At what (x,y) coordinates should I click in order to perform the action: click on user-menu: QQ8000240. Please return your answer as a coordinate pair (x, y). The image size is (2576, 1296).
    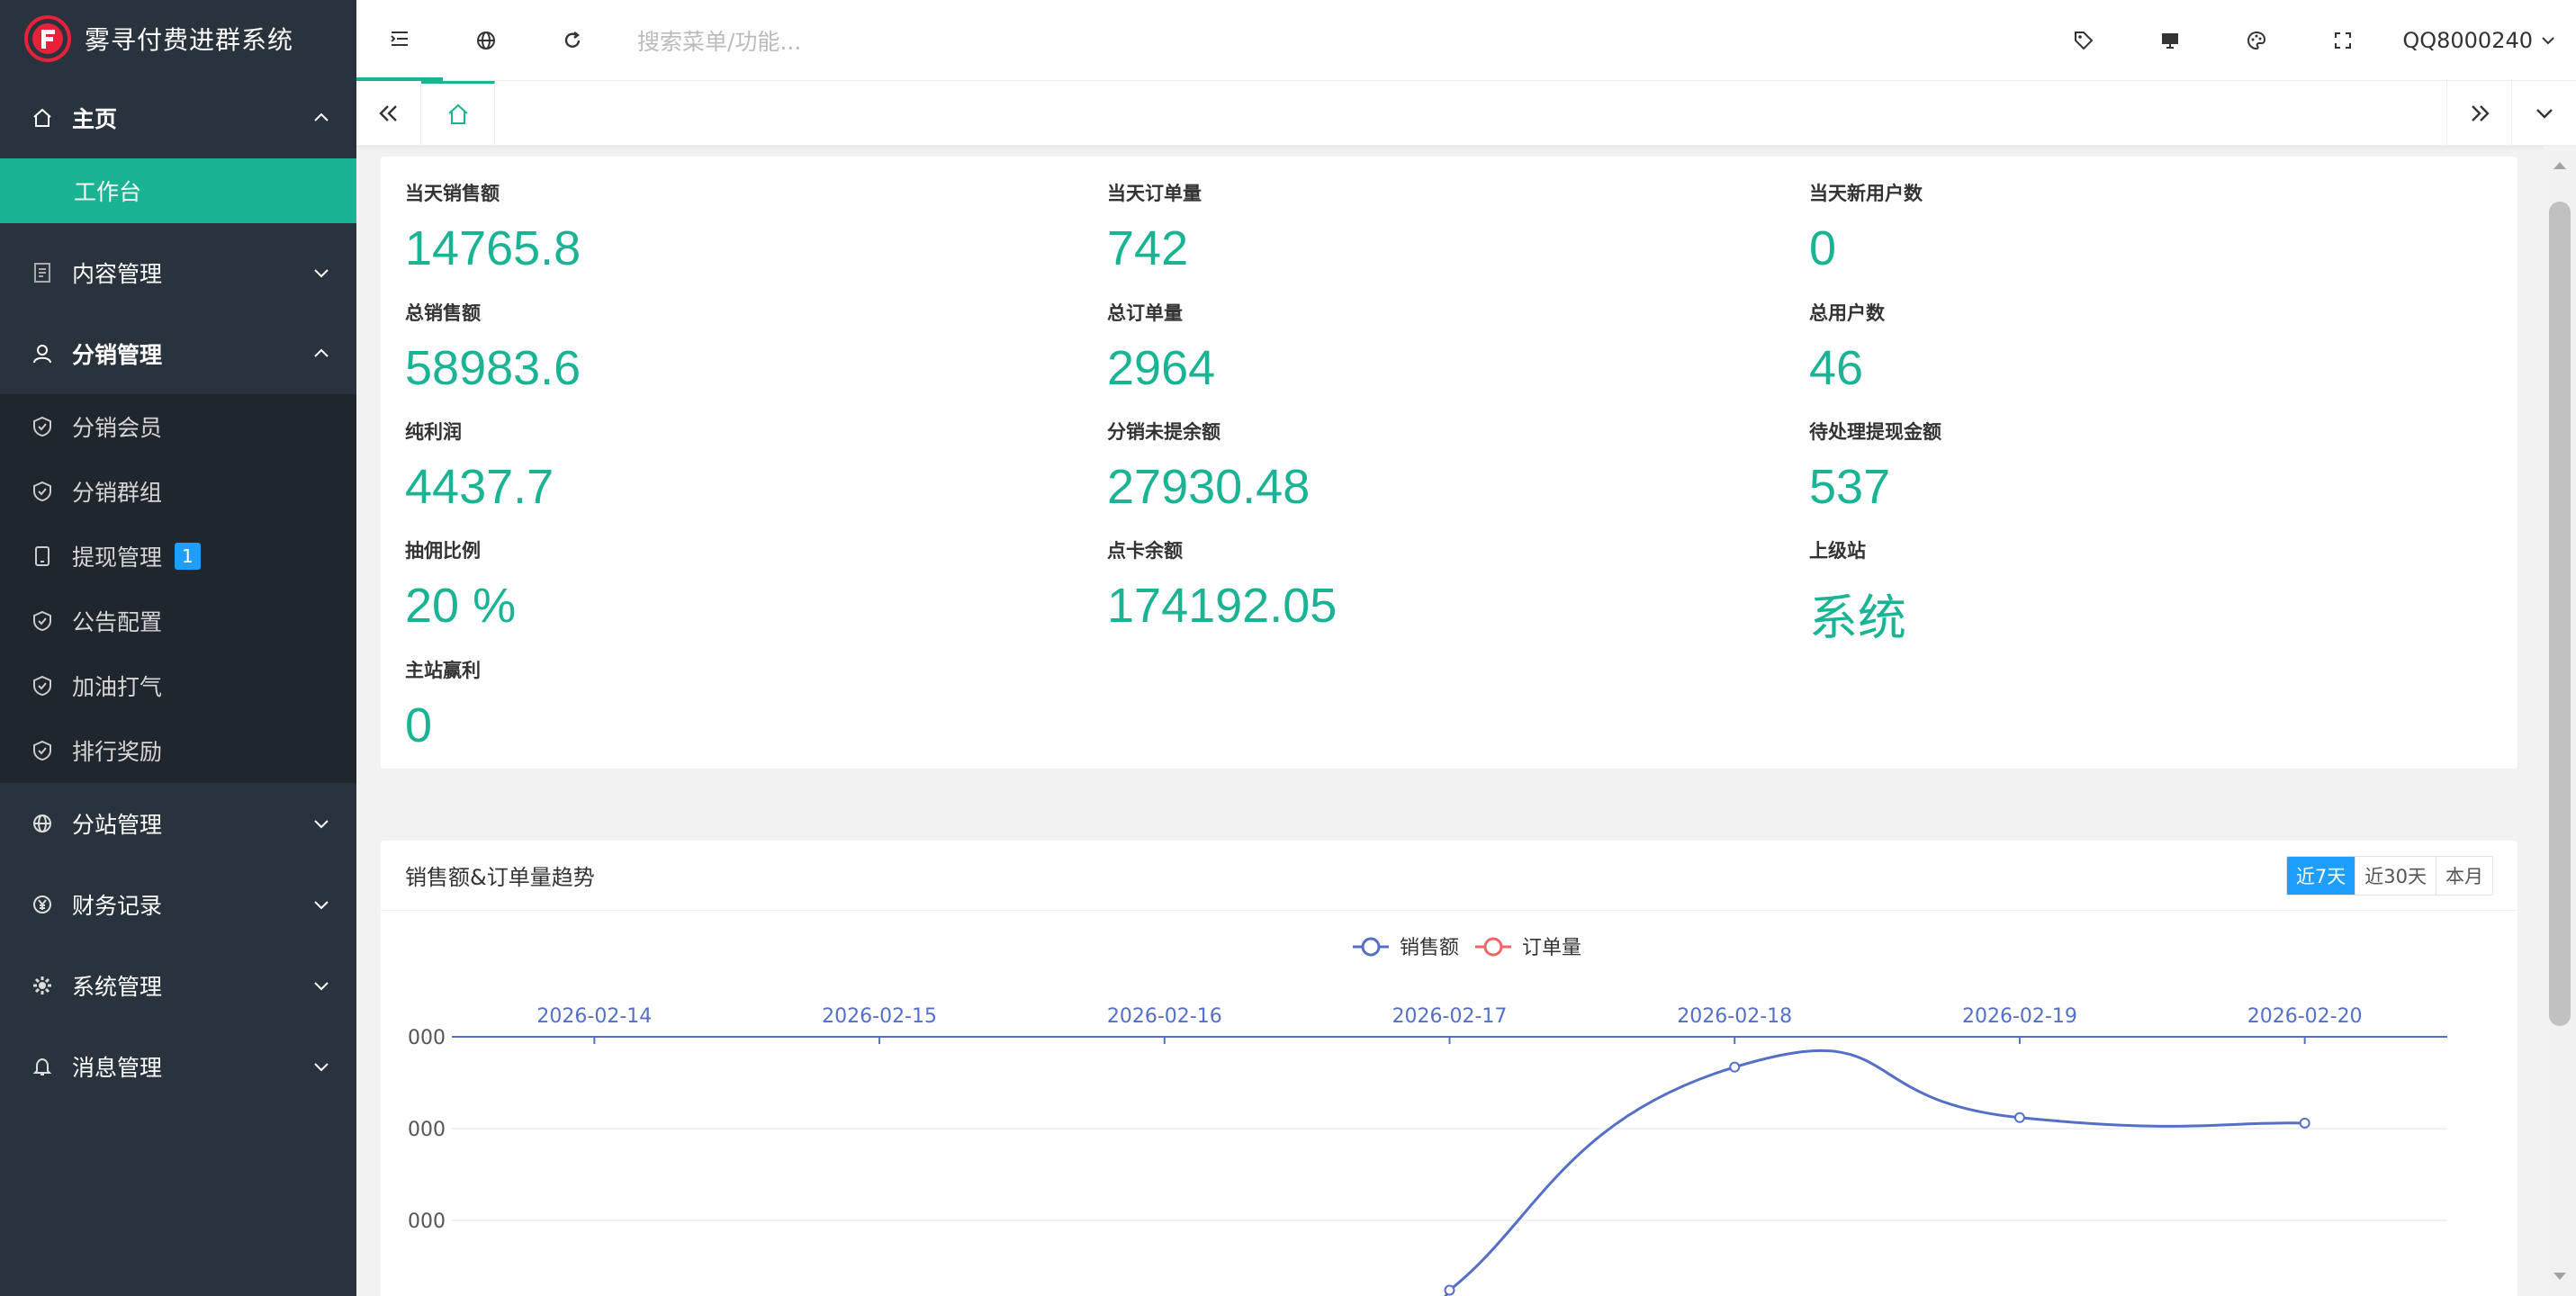
    Looking at the image, I should click on (2481, 40).